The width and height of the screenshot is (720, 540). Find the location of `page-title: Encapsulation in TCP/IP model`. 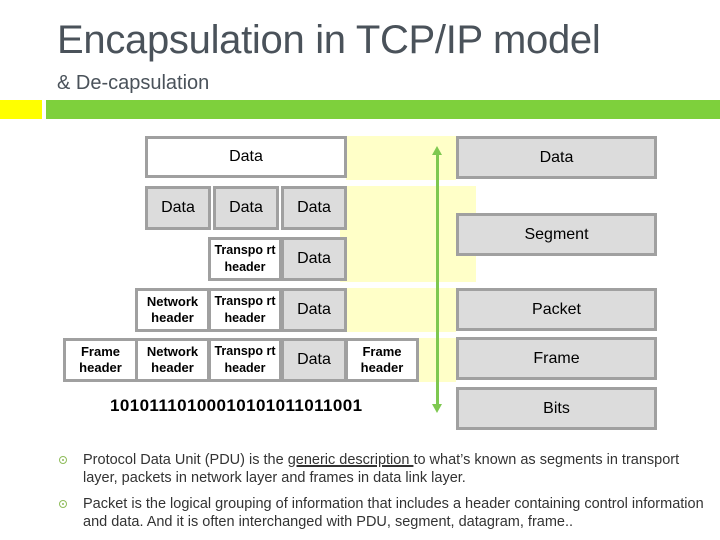

page-title: Encapsulation in TCP/IP model is located at coordinates (329, 40).